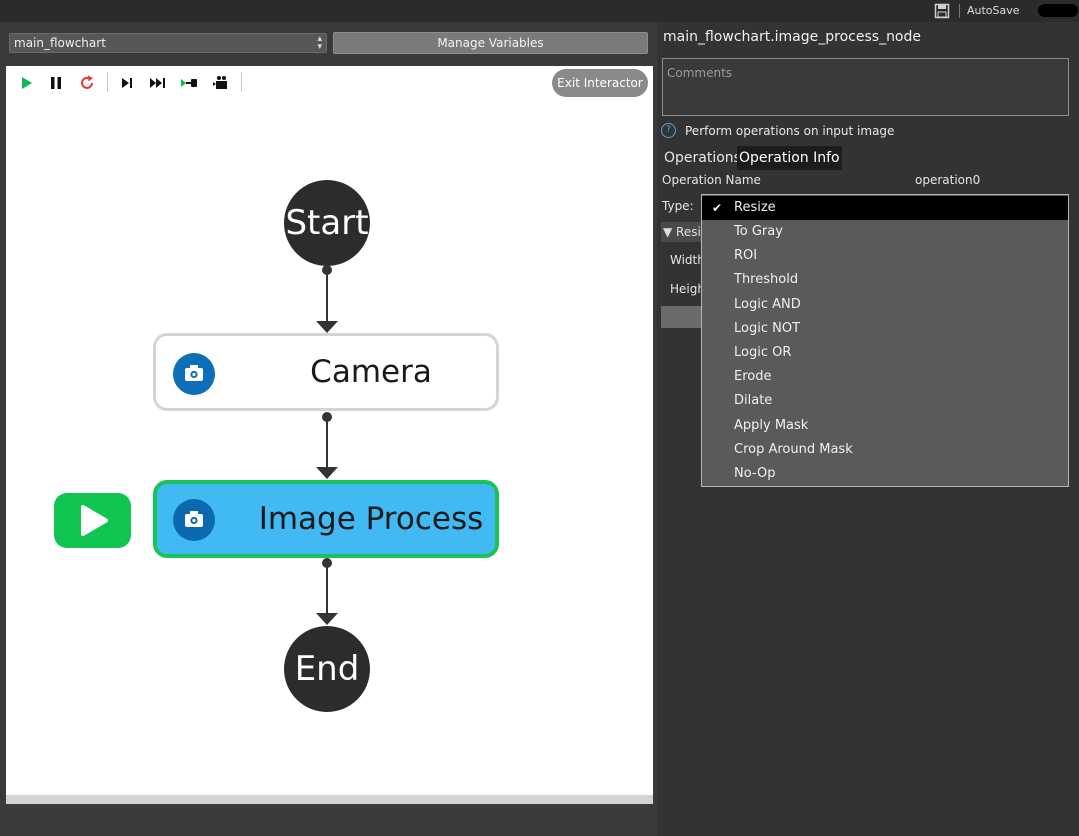 This screenshot has height=836, width=1079. What do you see at coordinates (221, 83) in the screenshot?
I see `camera-step-icon` at bounding box center [221, 83].